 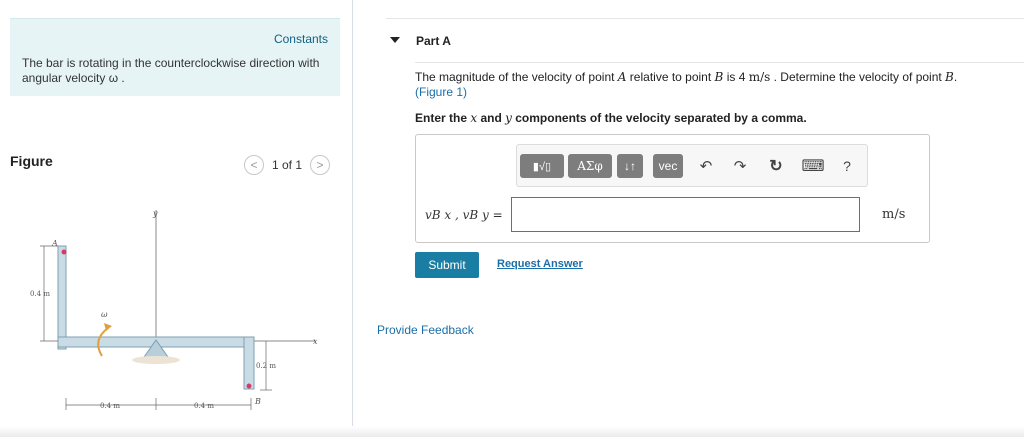 What do you see at coordinates (512, 431) in the screenshot?
I see `bottom-shadow` at bounding box center [512, 431].